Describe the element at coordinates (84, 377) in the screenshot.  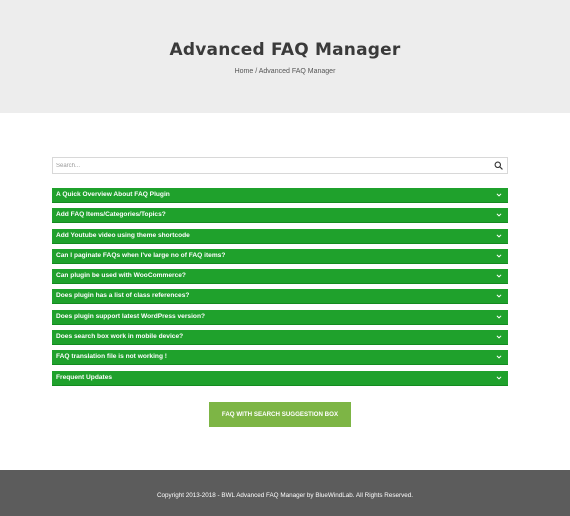
I see `faq-question: Frequent Updates` at that location.